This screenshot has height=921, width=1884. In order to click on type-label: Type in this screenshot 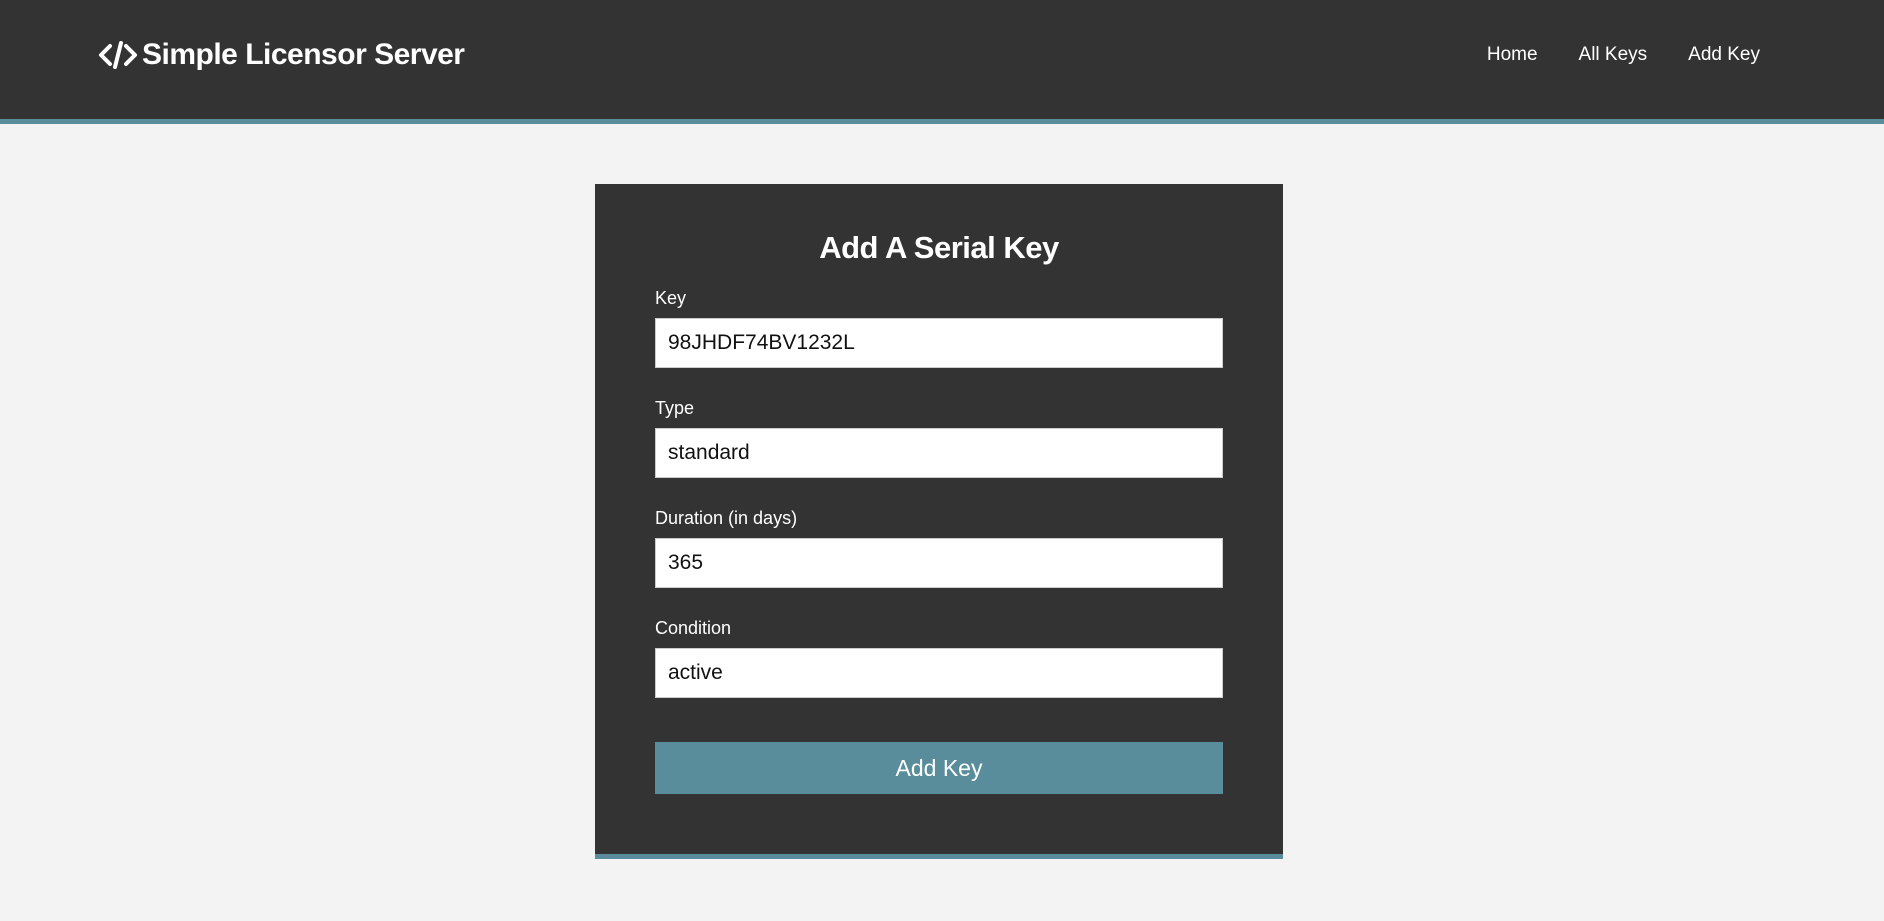, I will do `click(675, 408)`.